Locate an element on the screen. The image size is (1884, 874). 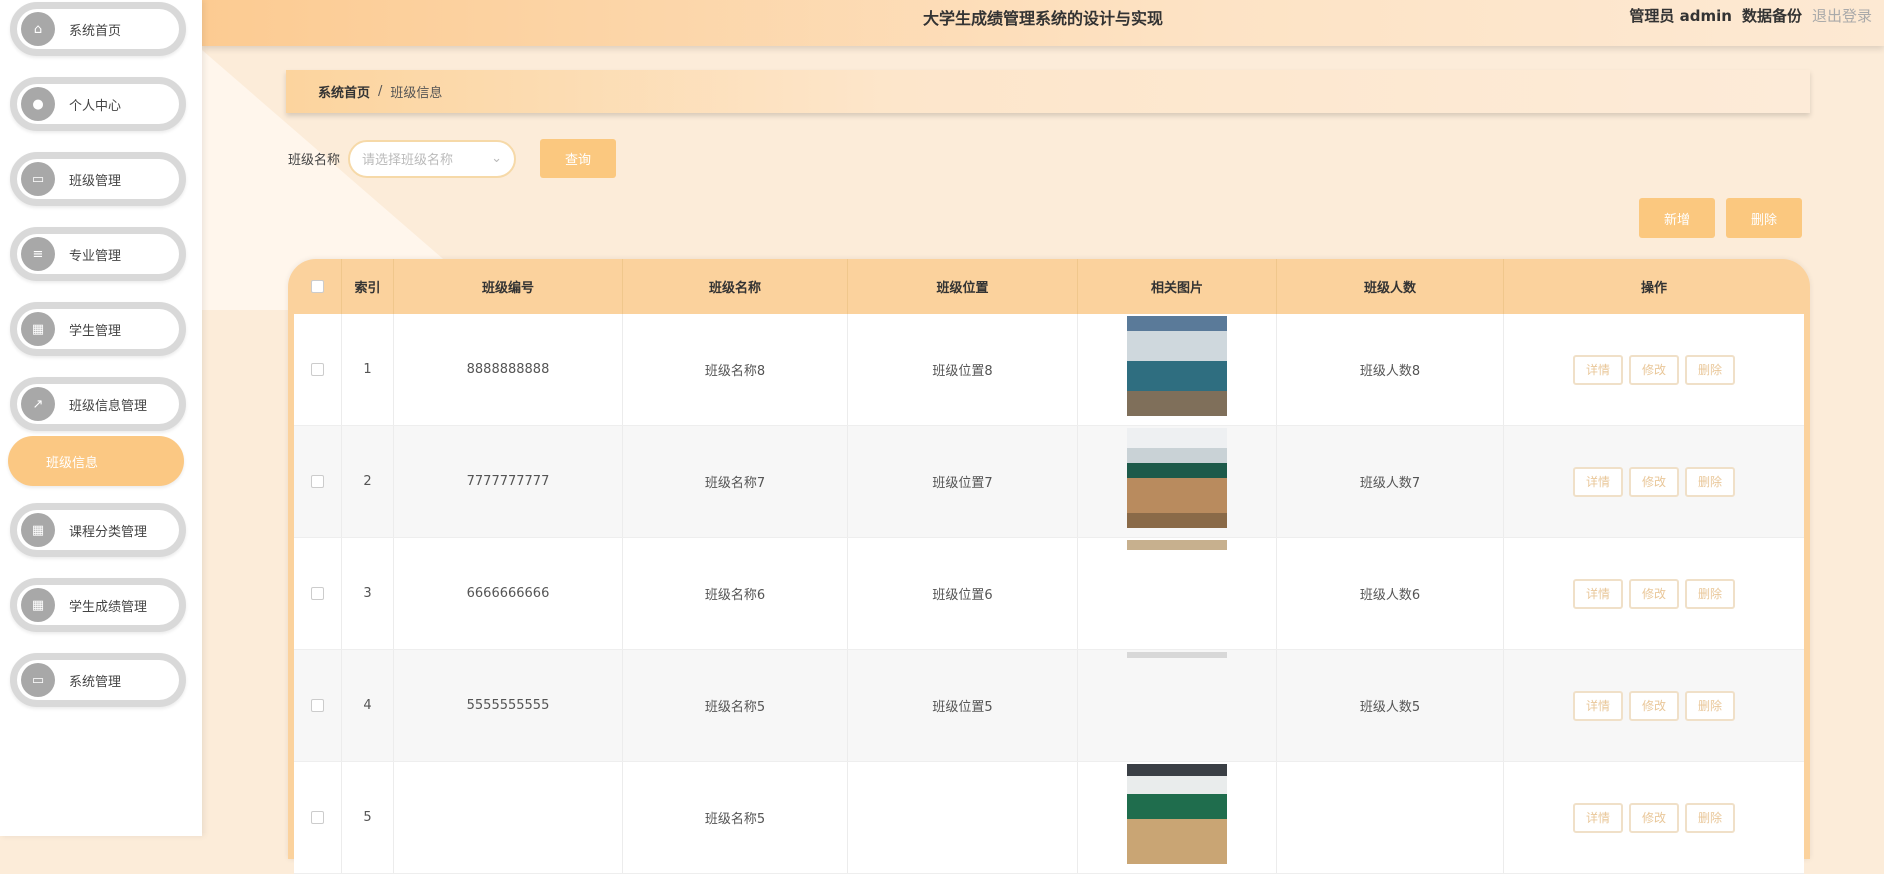
breadcrumb: 系统首页 / 班级信息 is located at coordinates (1048, 91).